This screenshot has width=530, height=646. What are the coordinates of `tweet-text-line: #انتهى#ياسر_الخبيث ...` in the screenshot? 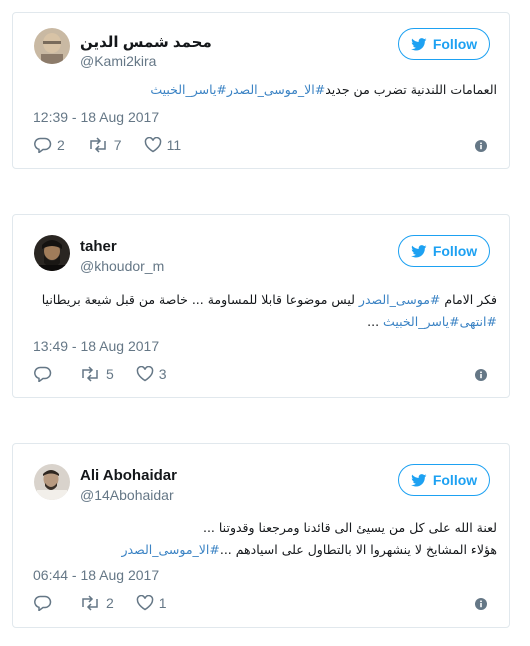 It's located at (265, 322).